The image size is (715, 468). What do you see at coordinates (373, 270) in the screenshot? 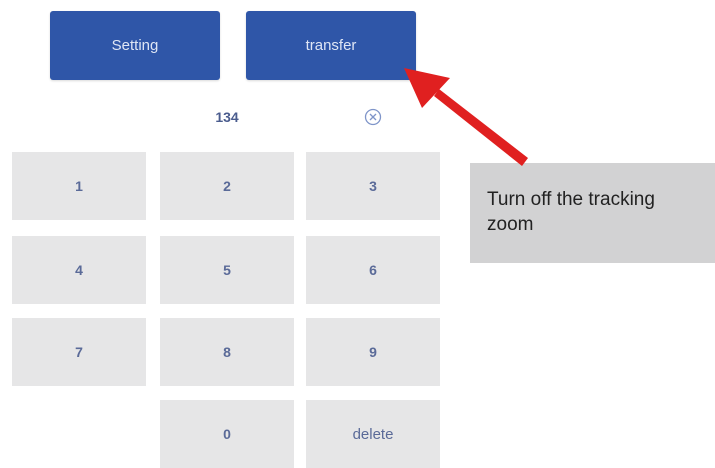
I see `key-6: 6` at bounding box center [373, 270].